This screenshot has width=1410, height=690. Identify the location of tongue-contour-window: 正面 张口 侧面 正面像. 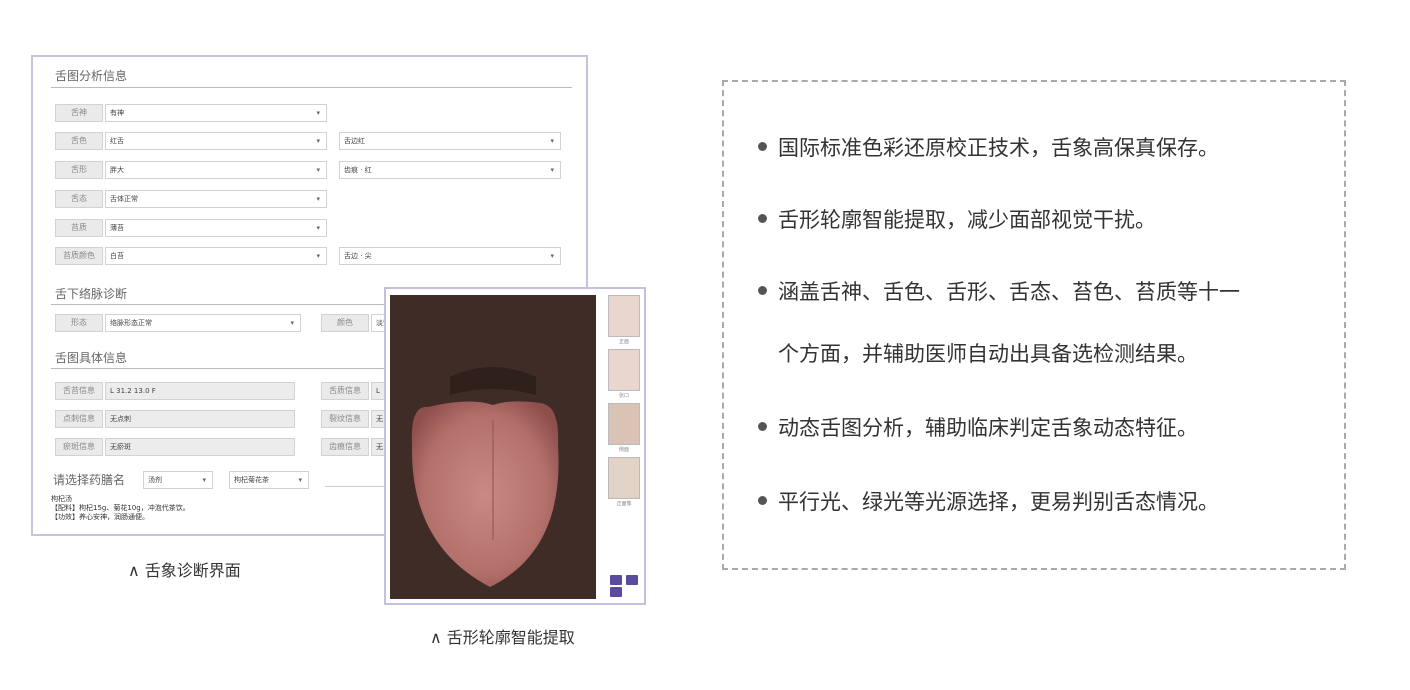
(515, 446).